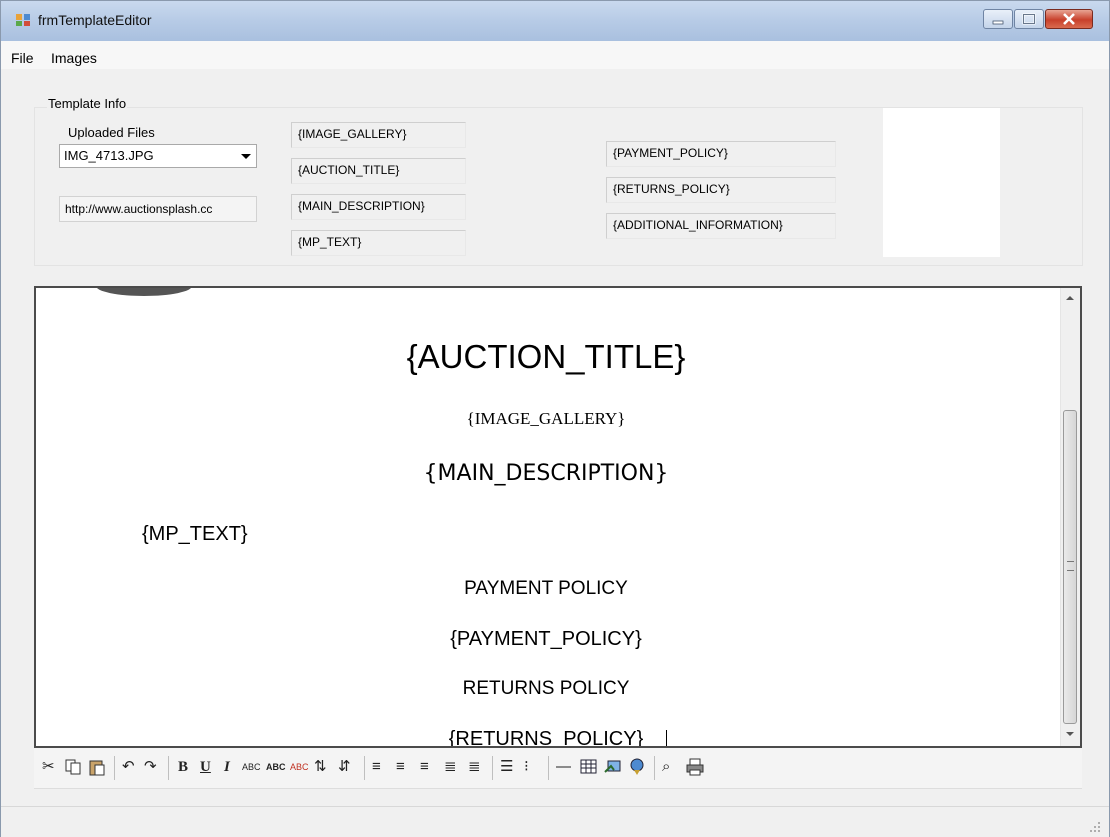  Describe the element at coordinates (376, 767) in the screenshot. I see `align-left-icon: ≡` at that location.